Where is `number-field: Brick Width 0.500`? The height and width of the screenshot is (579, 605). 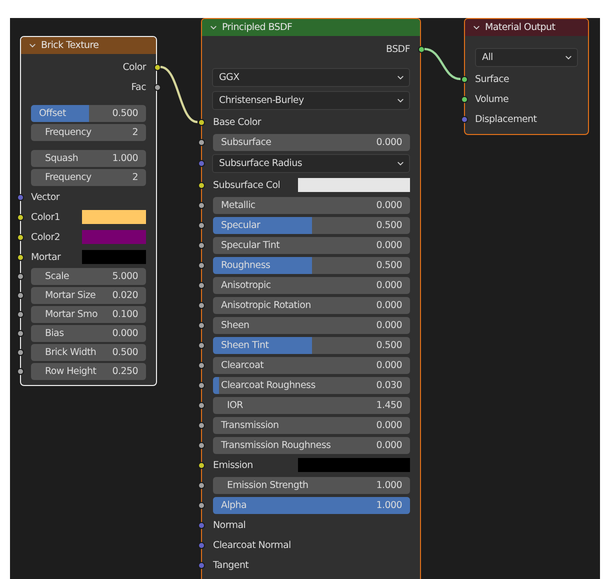 number-field: Brick Width 0.500 is located at coordinates (88, 352).